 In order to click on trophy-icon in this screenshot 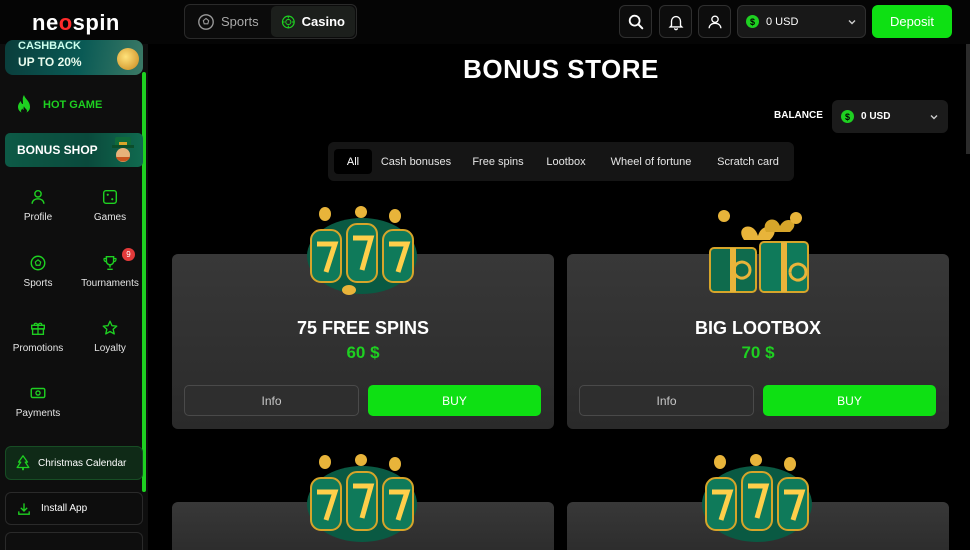, I will do `click(110, 263)`.